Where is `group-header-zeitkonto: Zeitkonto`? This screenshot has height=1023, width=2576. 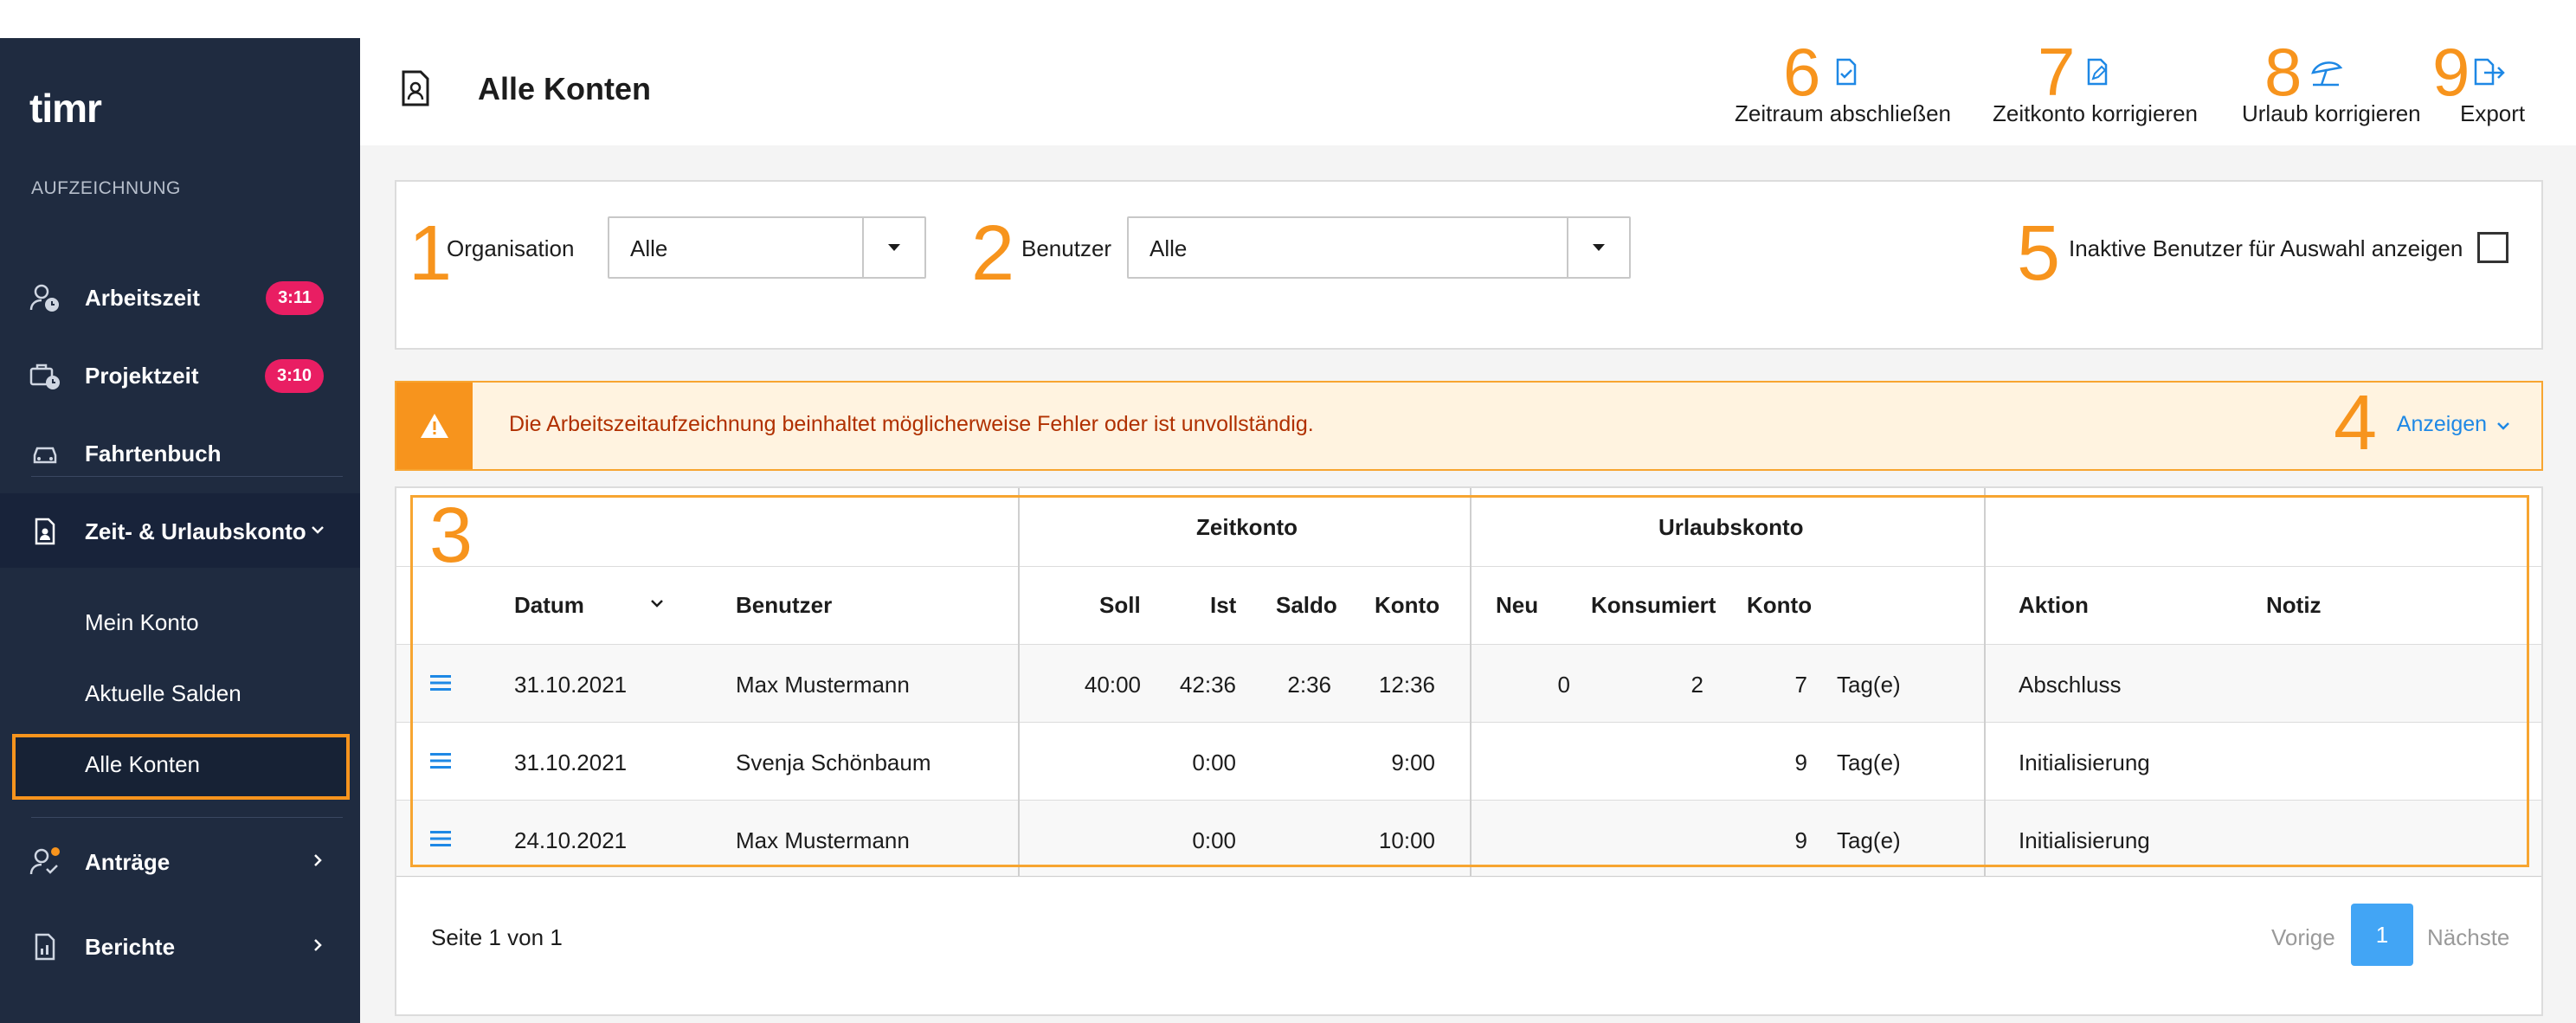
group-header-zeitkonto: Zeitkonto is located at coordinates (1247, 527).